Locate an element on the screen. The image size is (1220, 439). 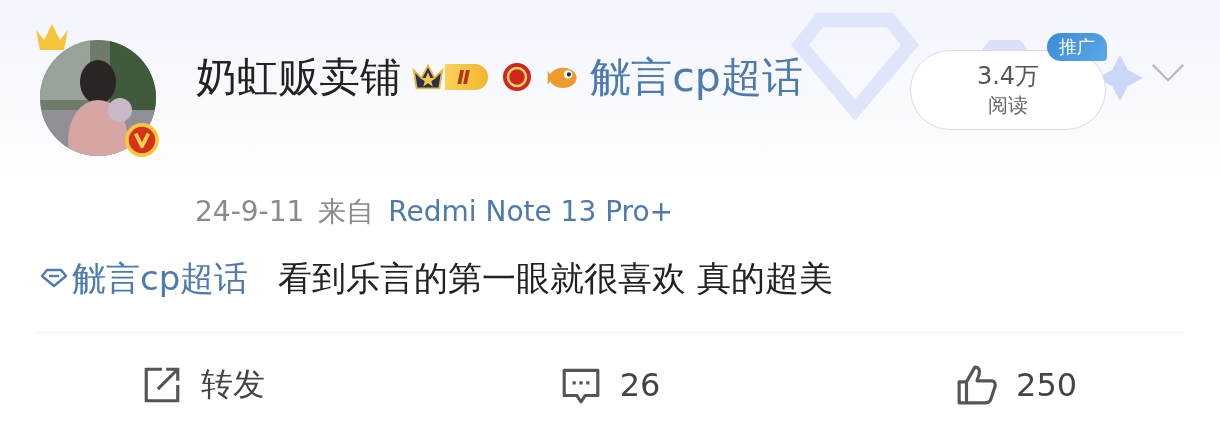
action-label: 250 is located at coordinates (1047, 385).